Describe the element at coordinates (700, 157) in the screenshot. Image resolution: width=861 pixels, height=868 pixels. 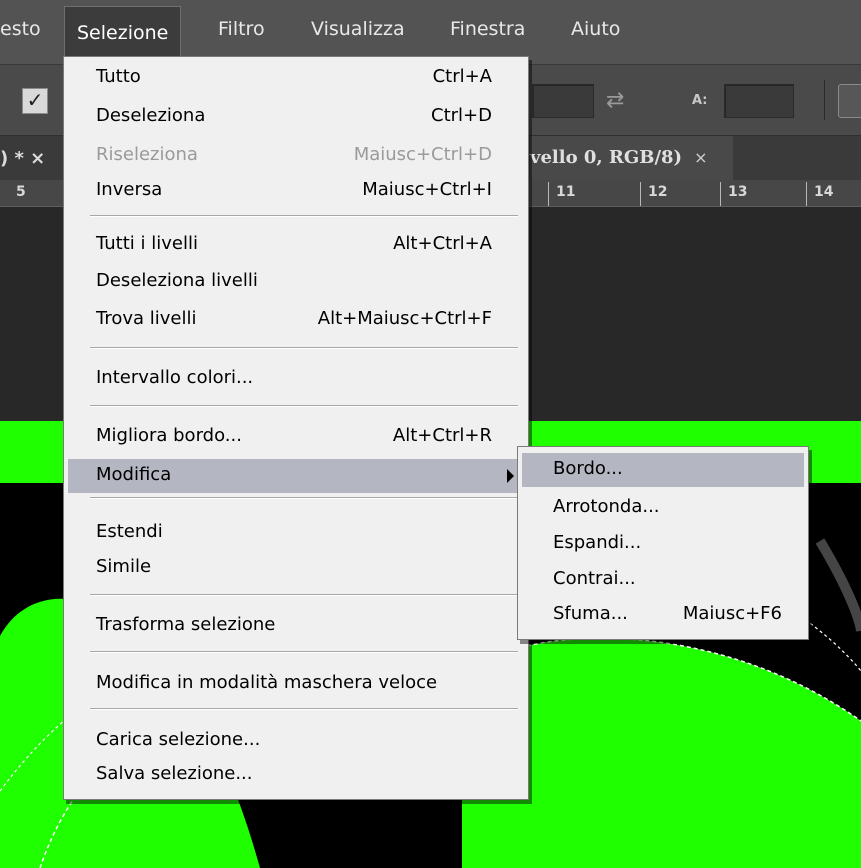
I see `close-icon: ×` at that location.